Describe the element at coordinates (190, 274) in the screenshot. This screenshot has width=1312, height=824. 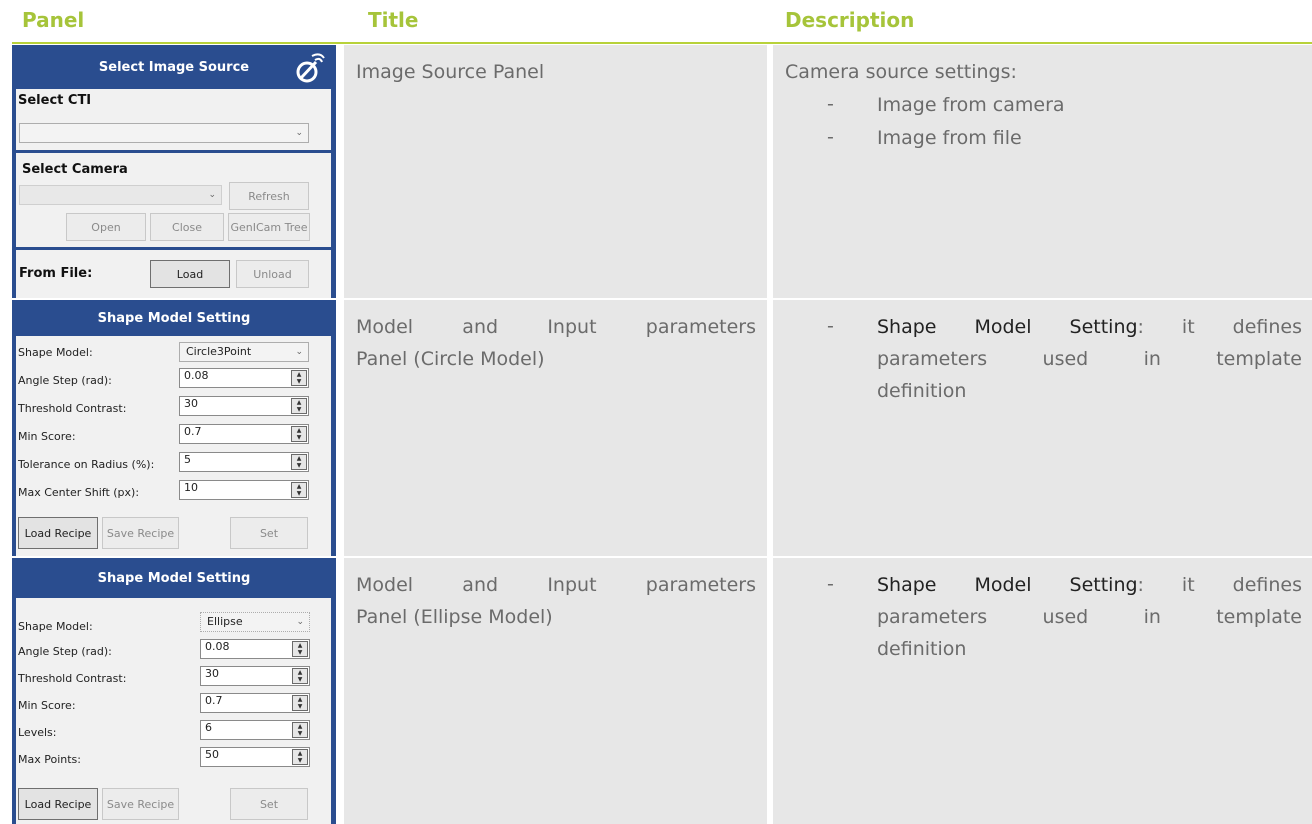
I see `load-button: Load` at that location.